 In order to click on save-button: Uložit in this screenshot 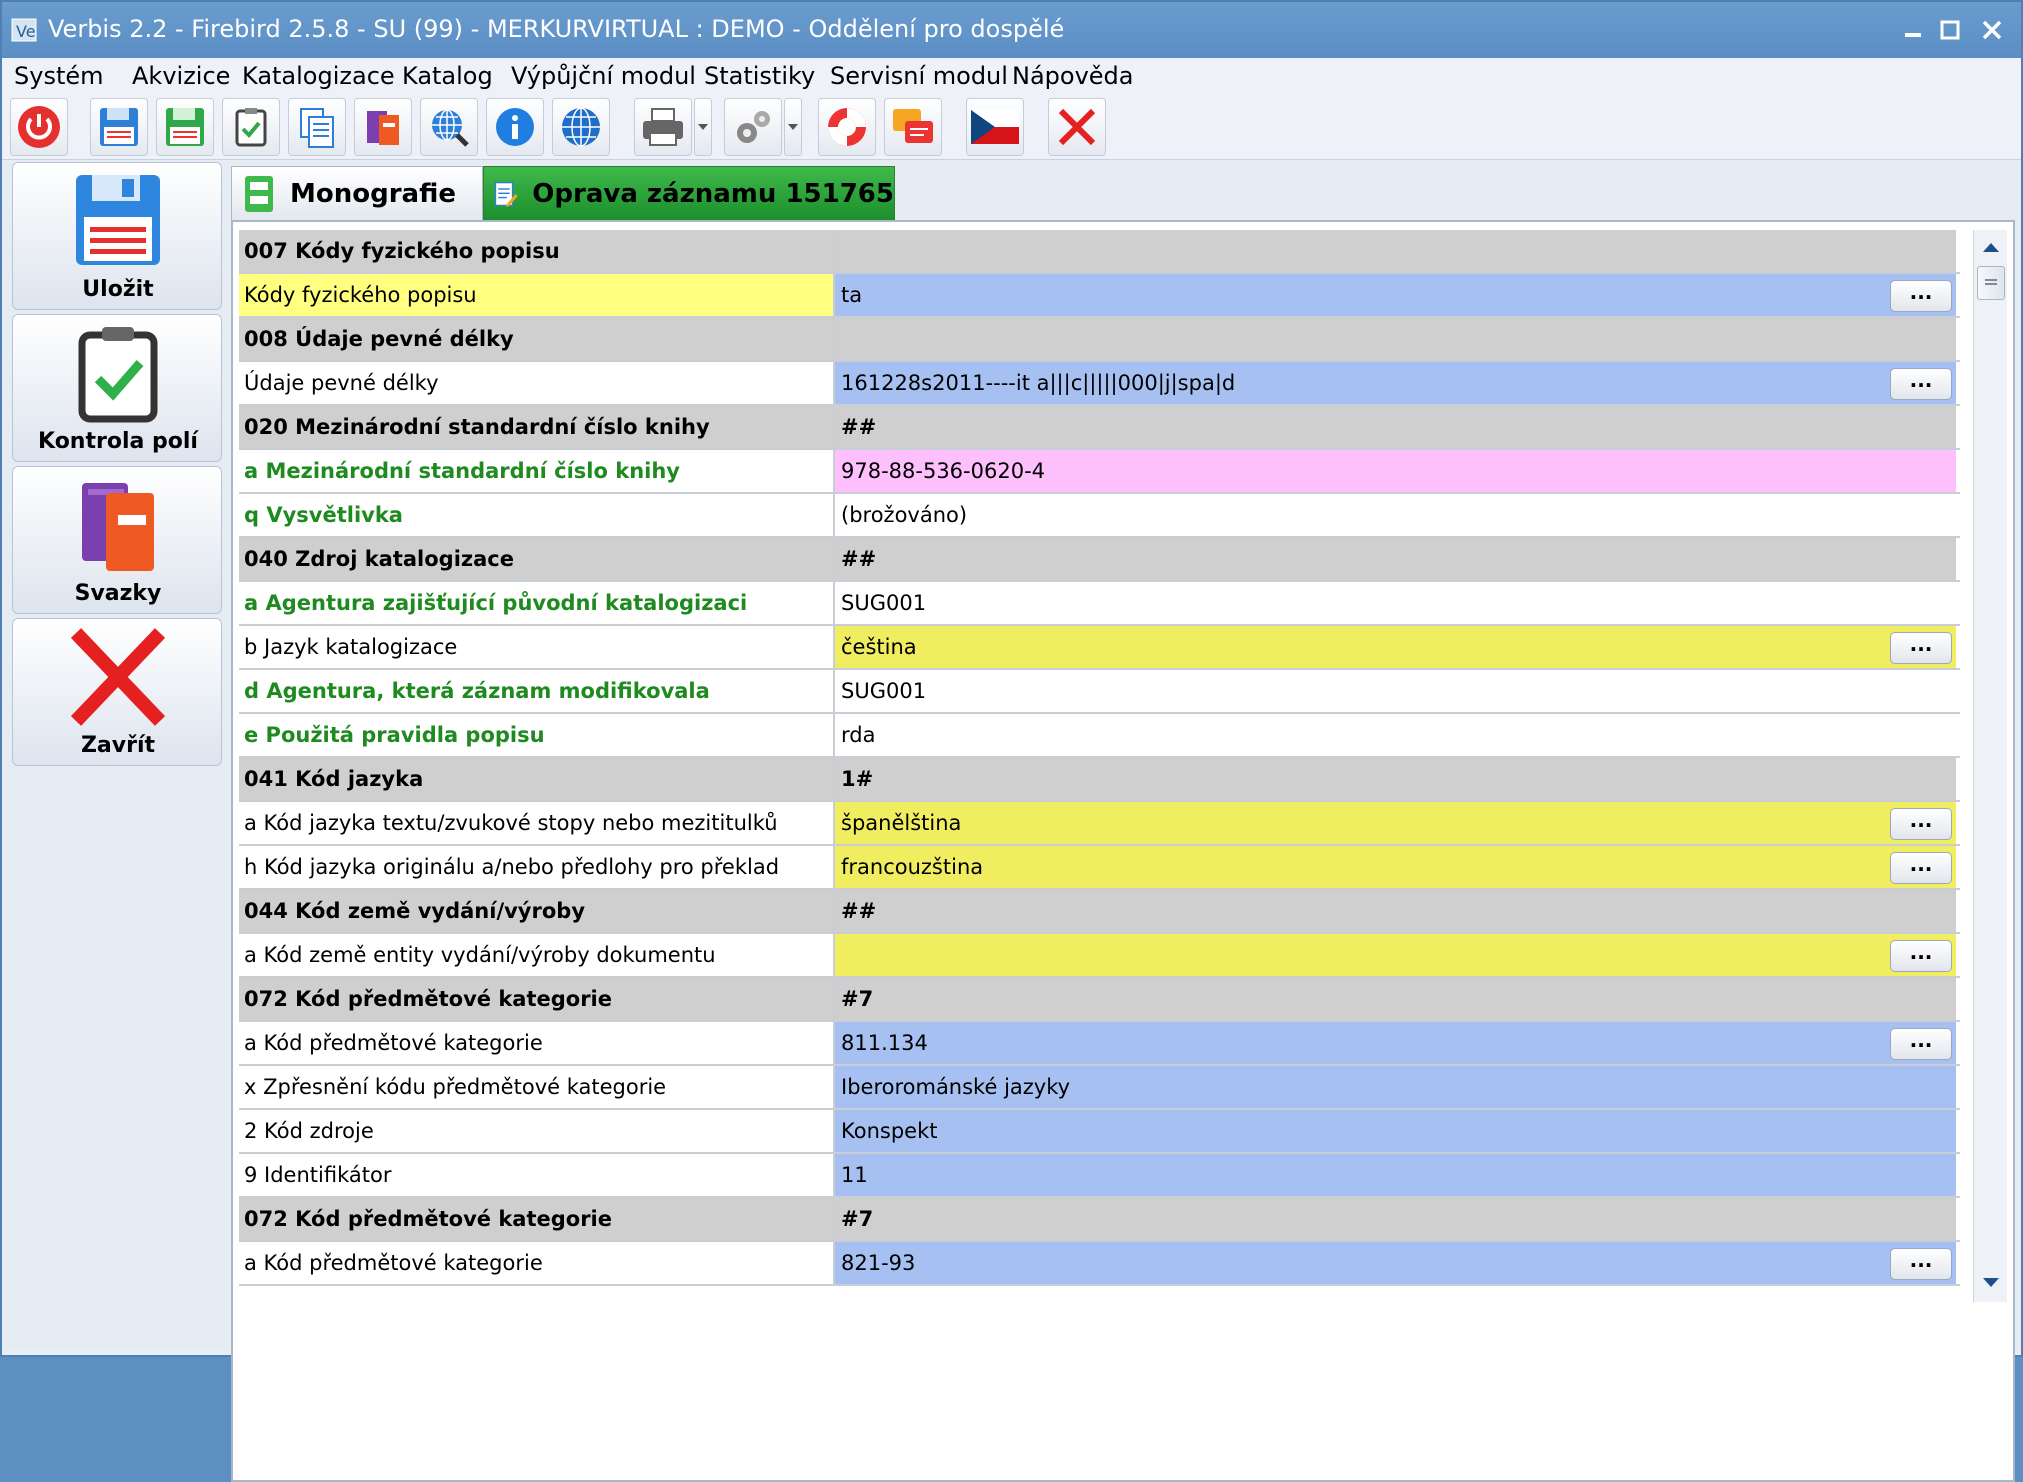, I will do `click(117, 236)`.